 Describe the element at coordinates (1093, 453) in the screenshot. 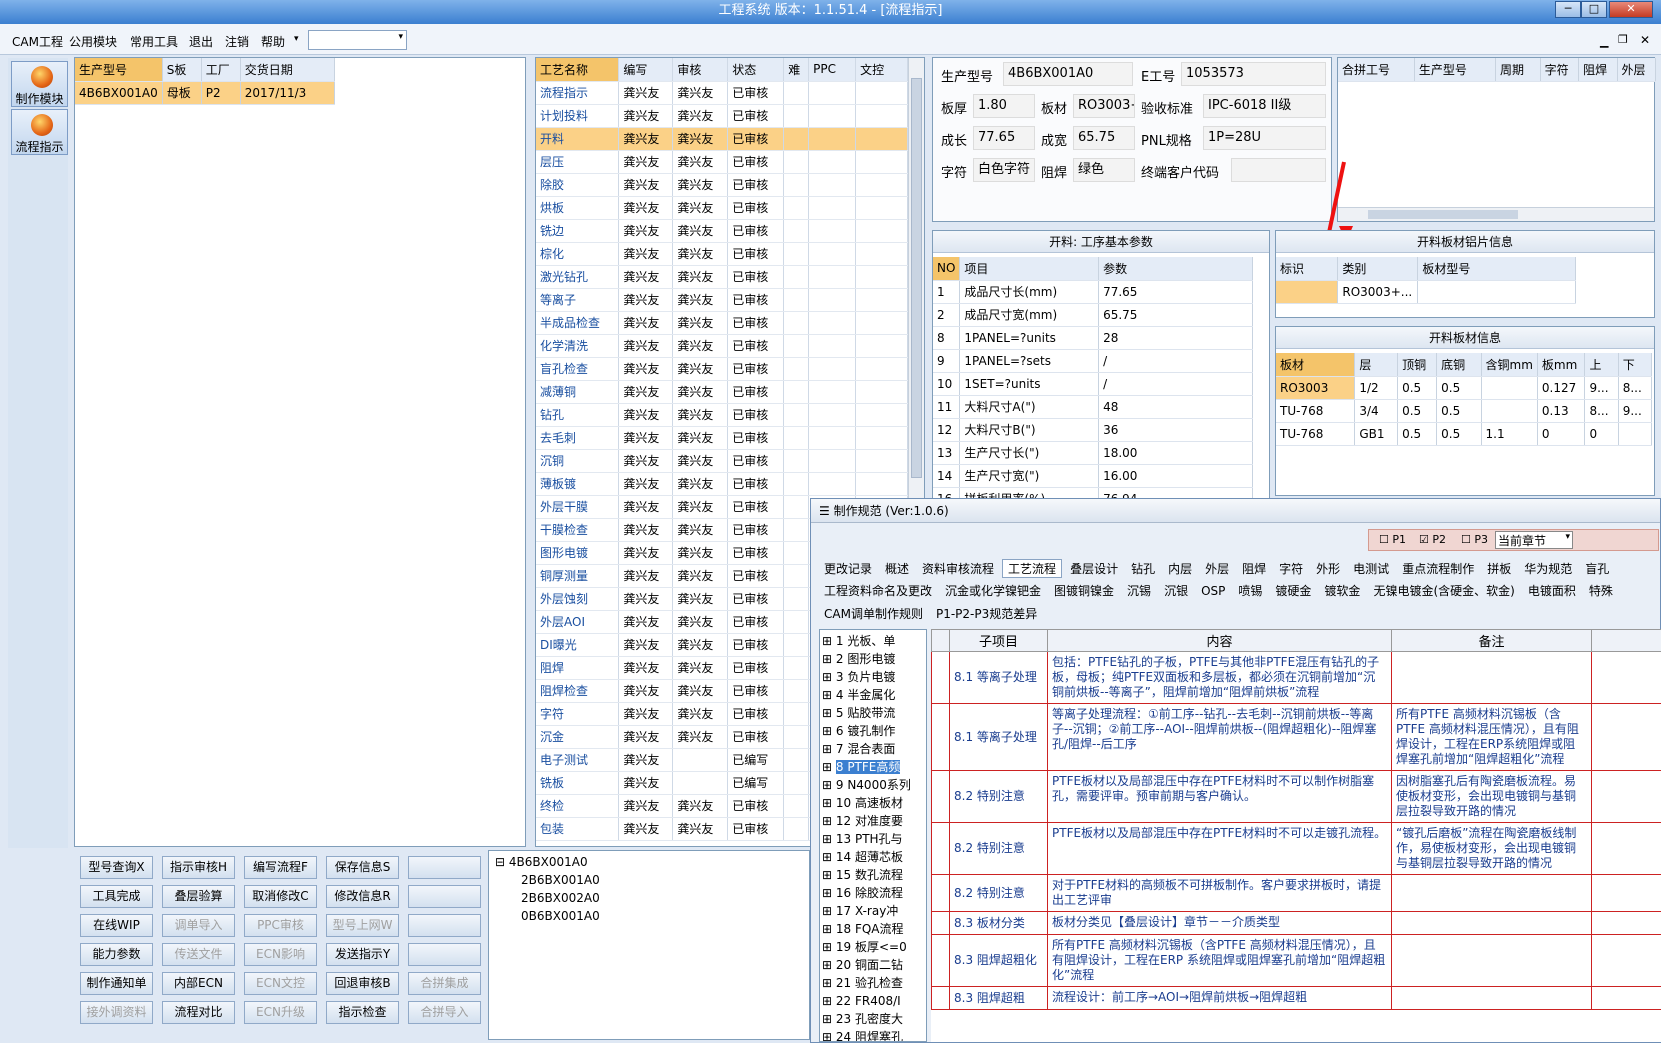

I see `table-row: 13 生产尺寸长(") 18.00` at that location.